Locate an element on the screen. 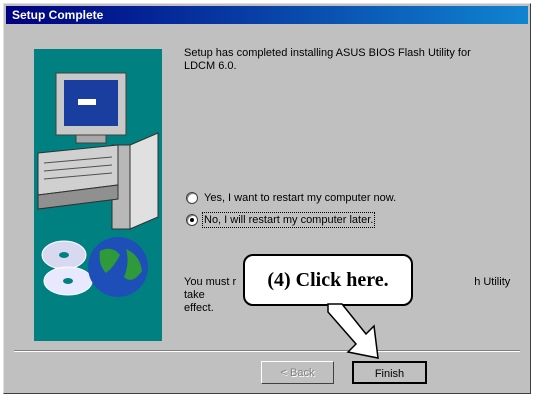 The height and width of the screenshot is (398, 535). restart-now-option: Yes, I want to restart my computer now. is located at coordinates (291, 198).